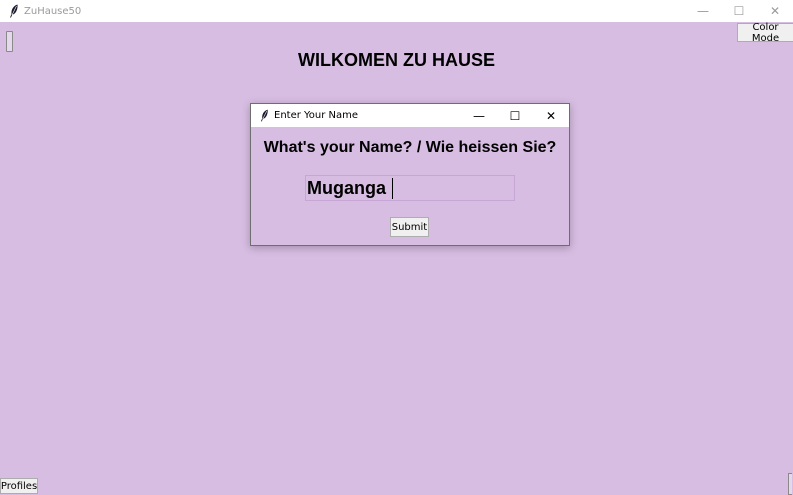 The height and width of the screenshot is (495, 793). I want to click on dialog-title: Enter Your Name, so click(316, 115).